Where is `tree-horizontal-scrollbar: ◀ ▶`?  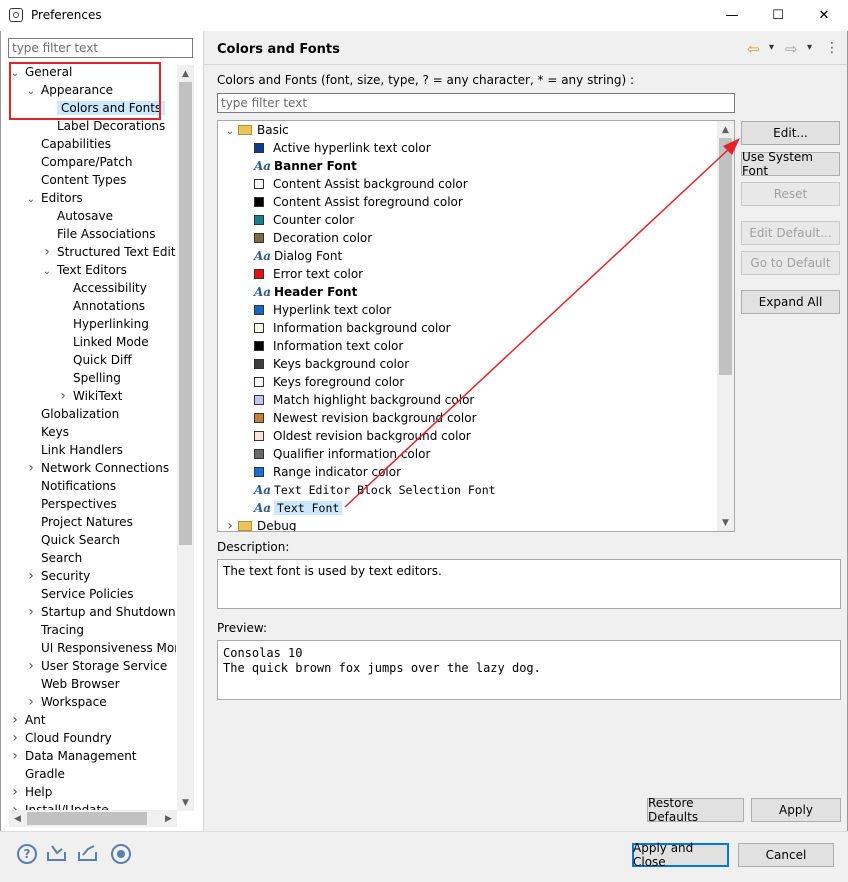
tree-horizontal-scrollbar: ◀ ▶ is located at coordinates (93, 818).